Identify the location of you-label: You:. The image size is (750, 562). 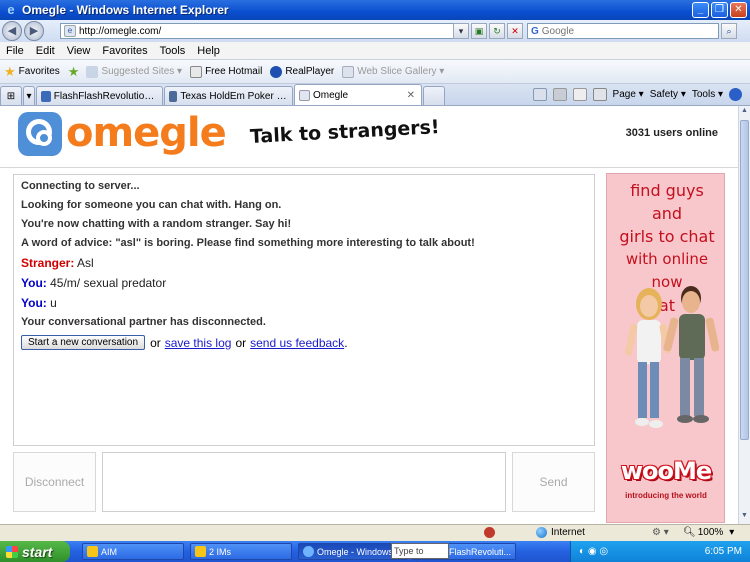
(34, 303).